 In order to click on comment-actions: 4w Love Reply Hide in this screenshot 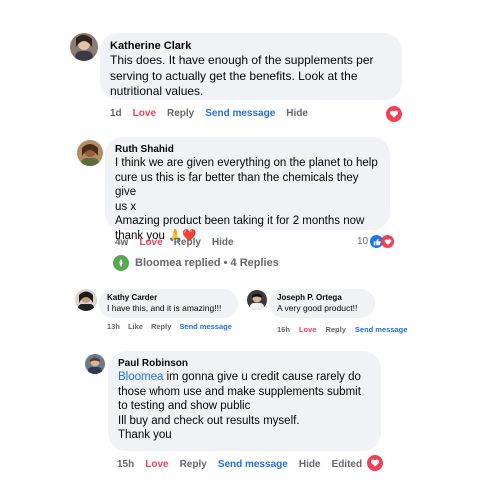, I will do `click(174, 242)`.